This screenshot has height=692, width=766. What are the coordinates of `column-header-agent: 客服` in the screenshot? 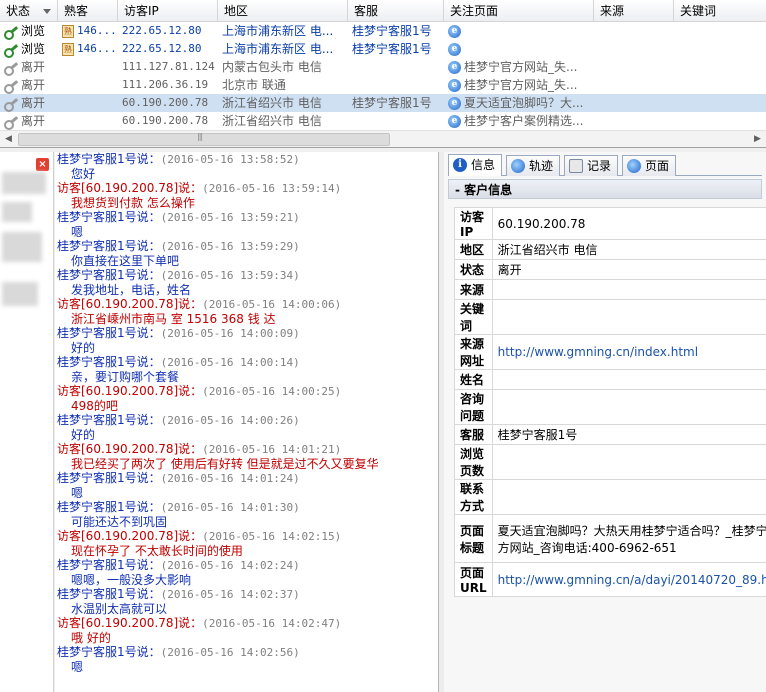 It's located at (396, 11).